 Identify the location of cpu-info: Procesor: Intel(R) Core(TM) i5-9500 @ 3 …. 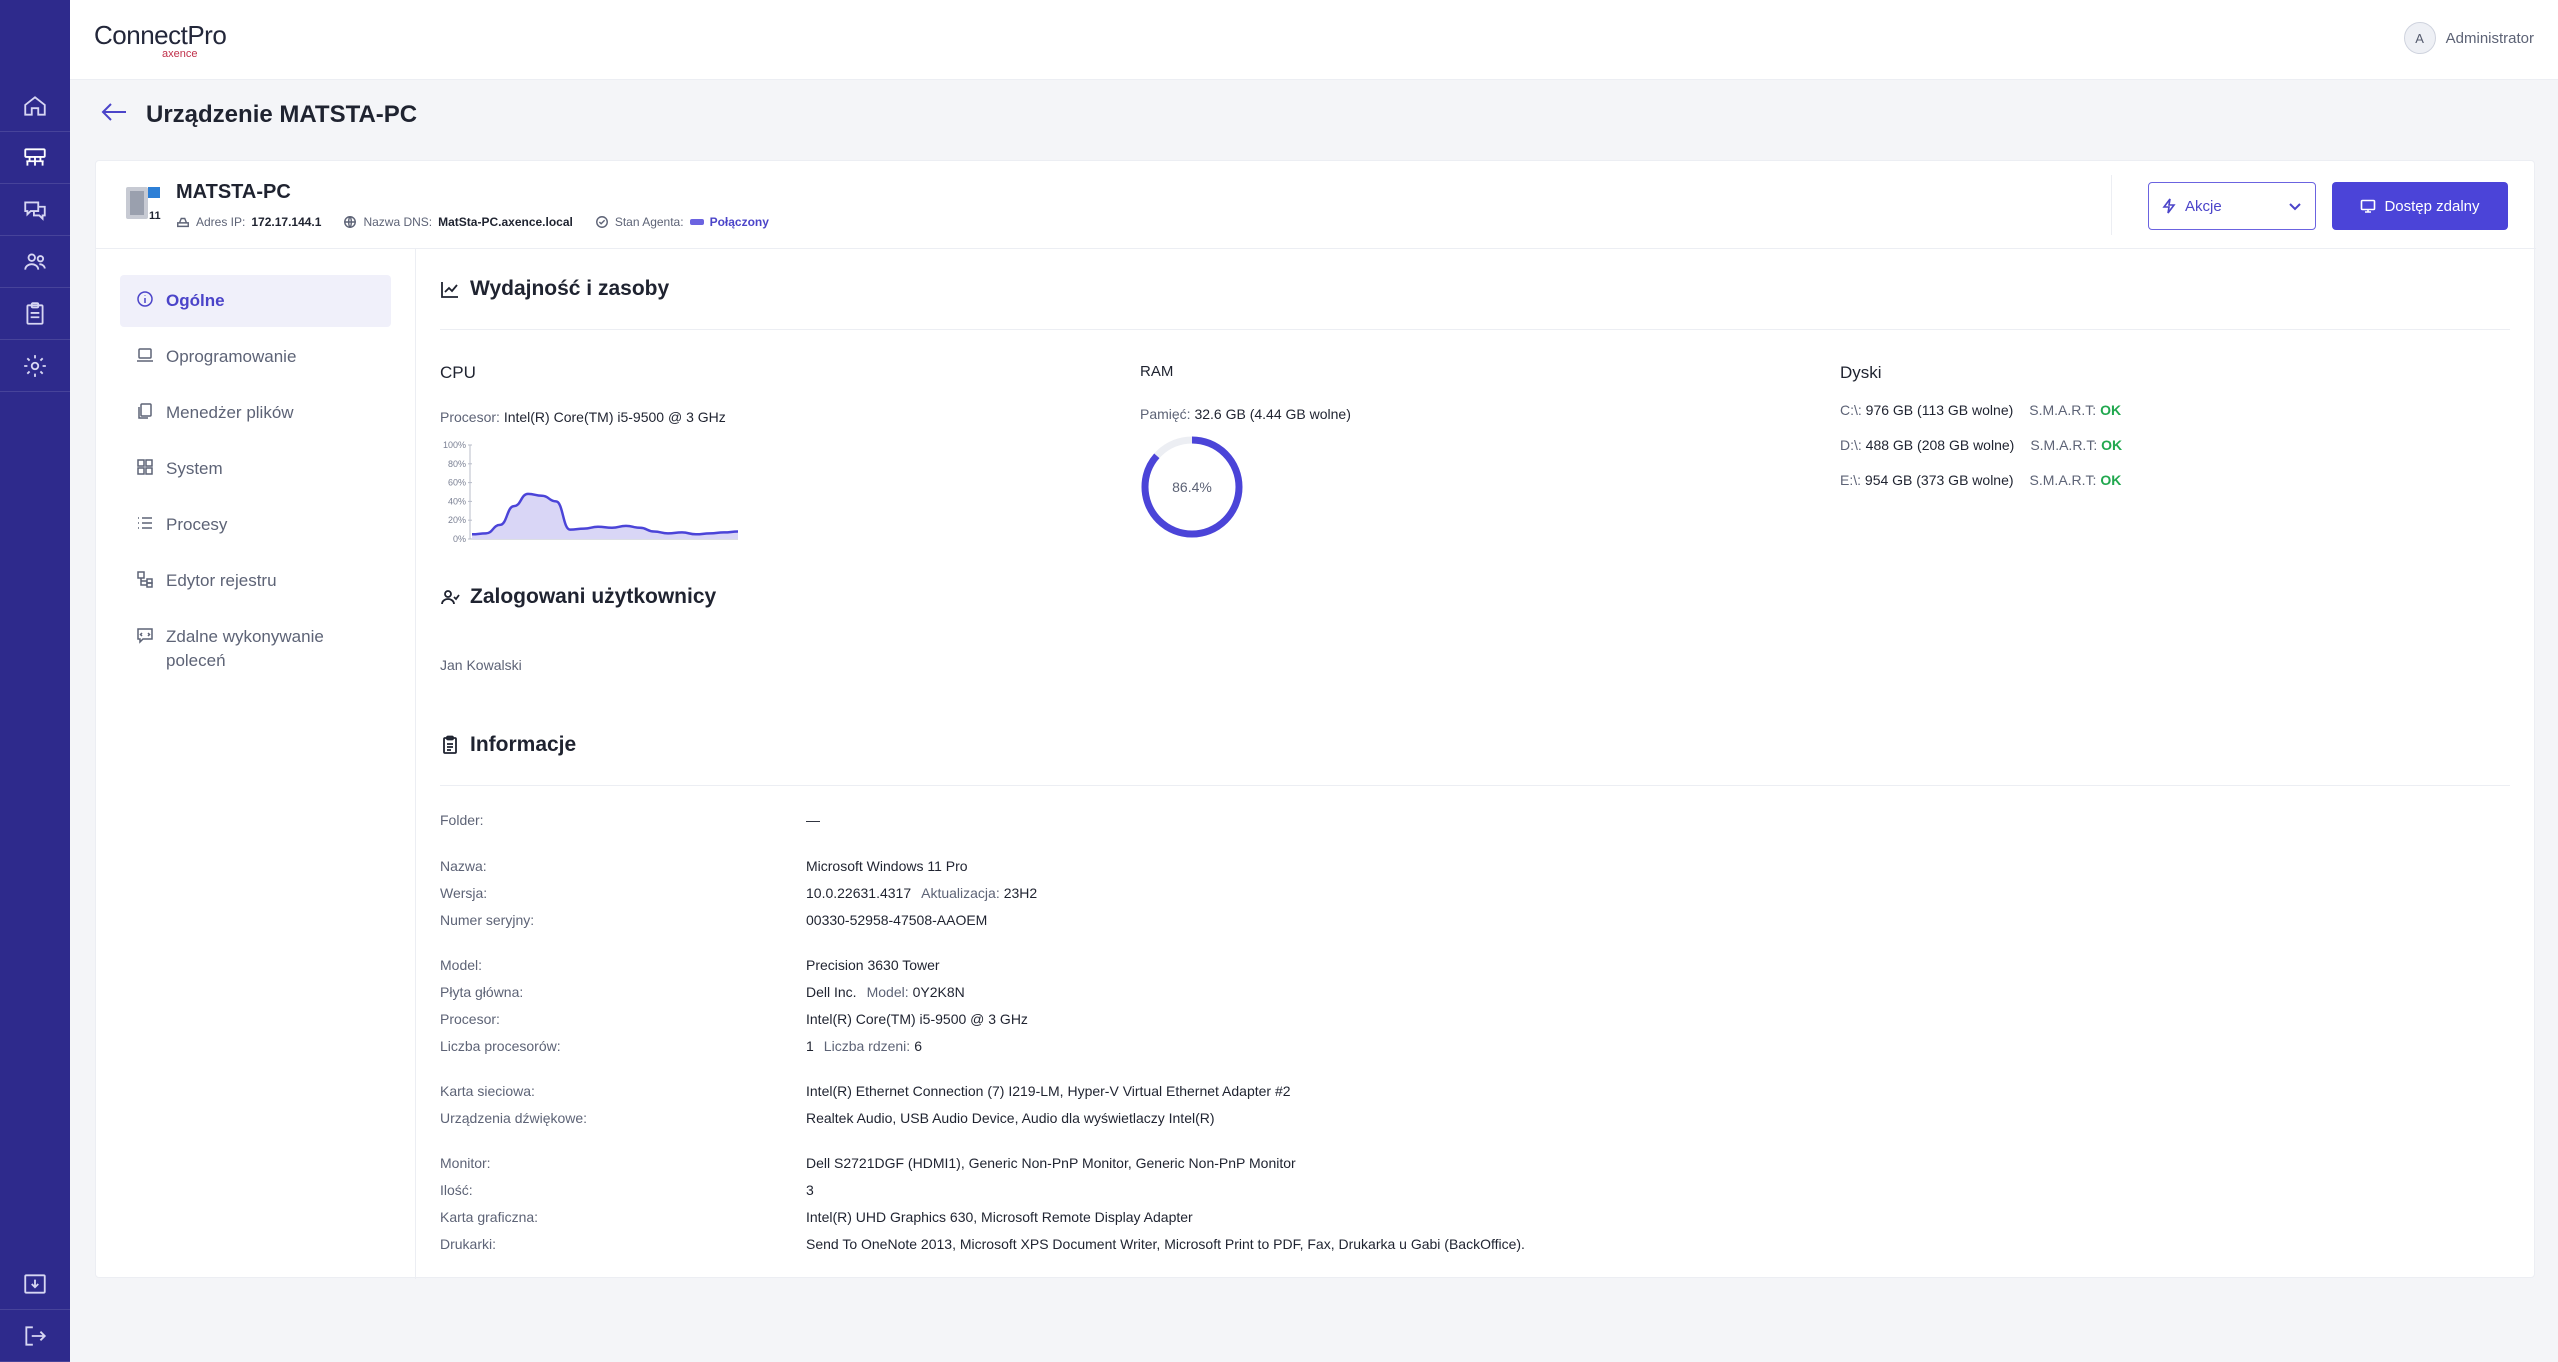
(740, 417).